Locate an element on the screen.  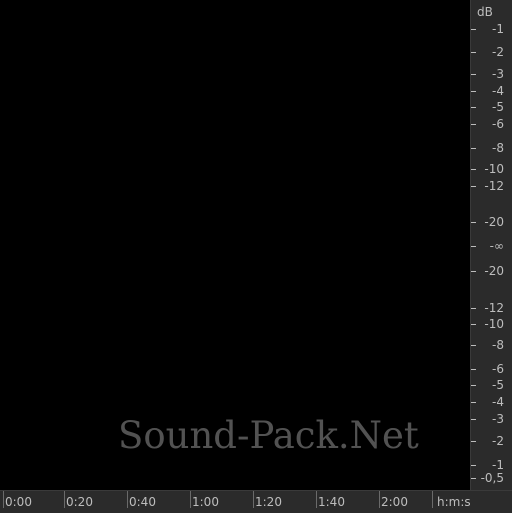
time-label: 0:00 is located at coordinates (18, 502).